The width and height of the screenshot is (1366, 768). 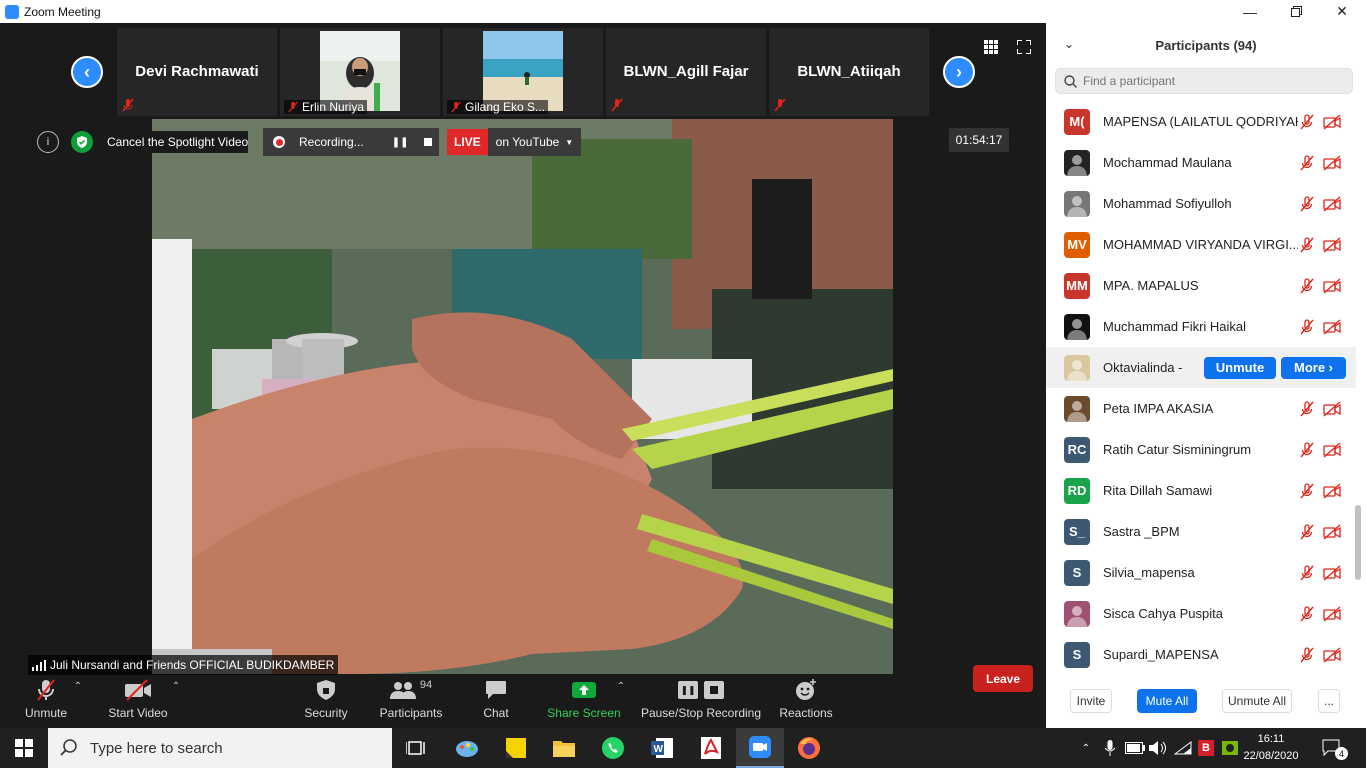 I want to click on stop-recording-button, so click(x=428, y=142).